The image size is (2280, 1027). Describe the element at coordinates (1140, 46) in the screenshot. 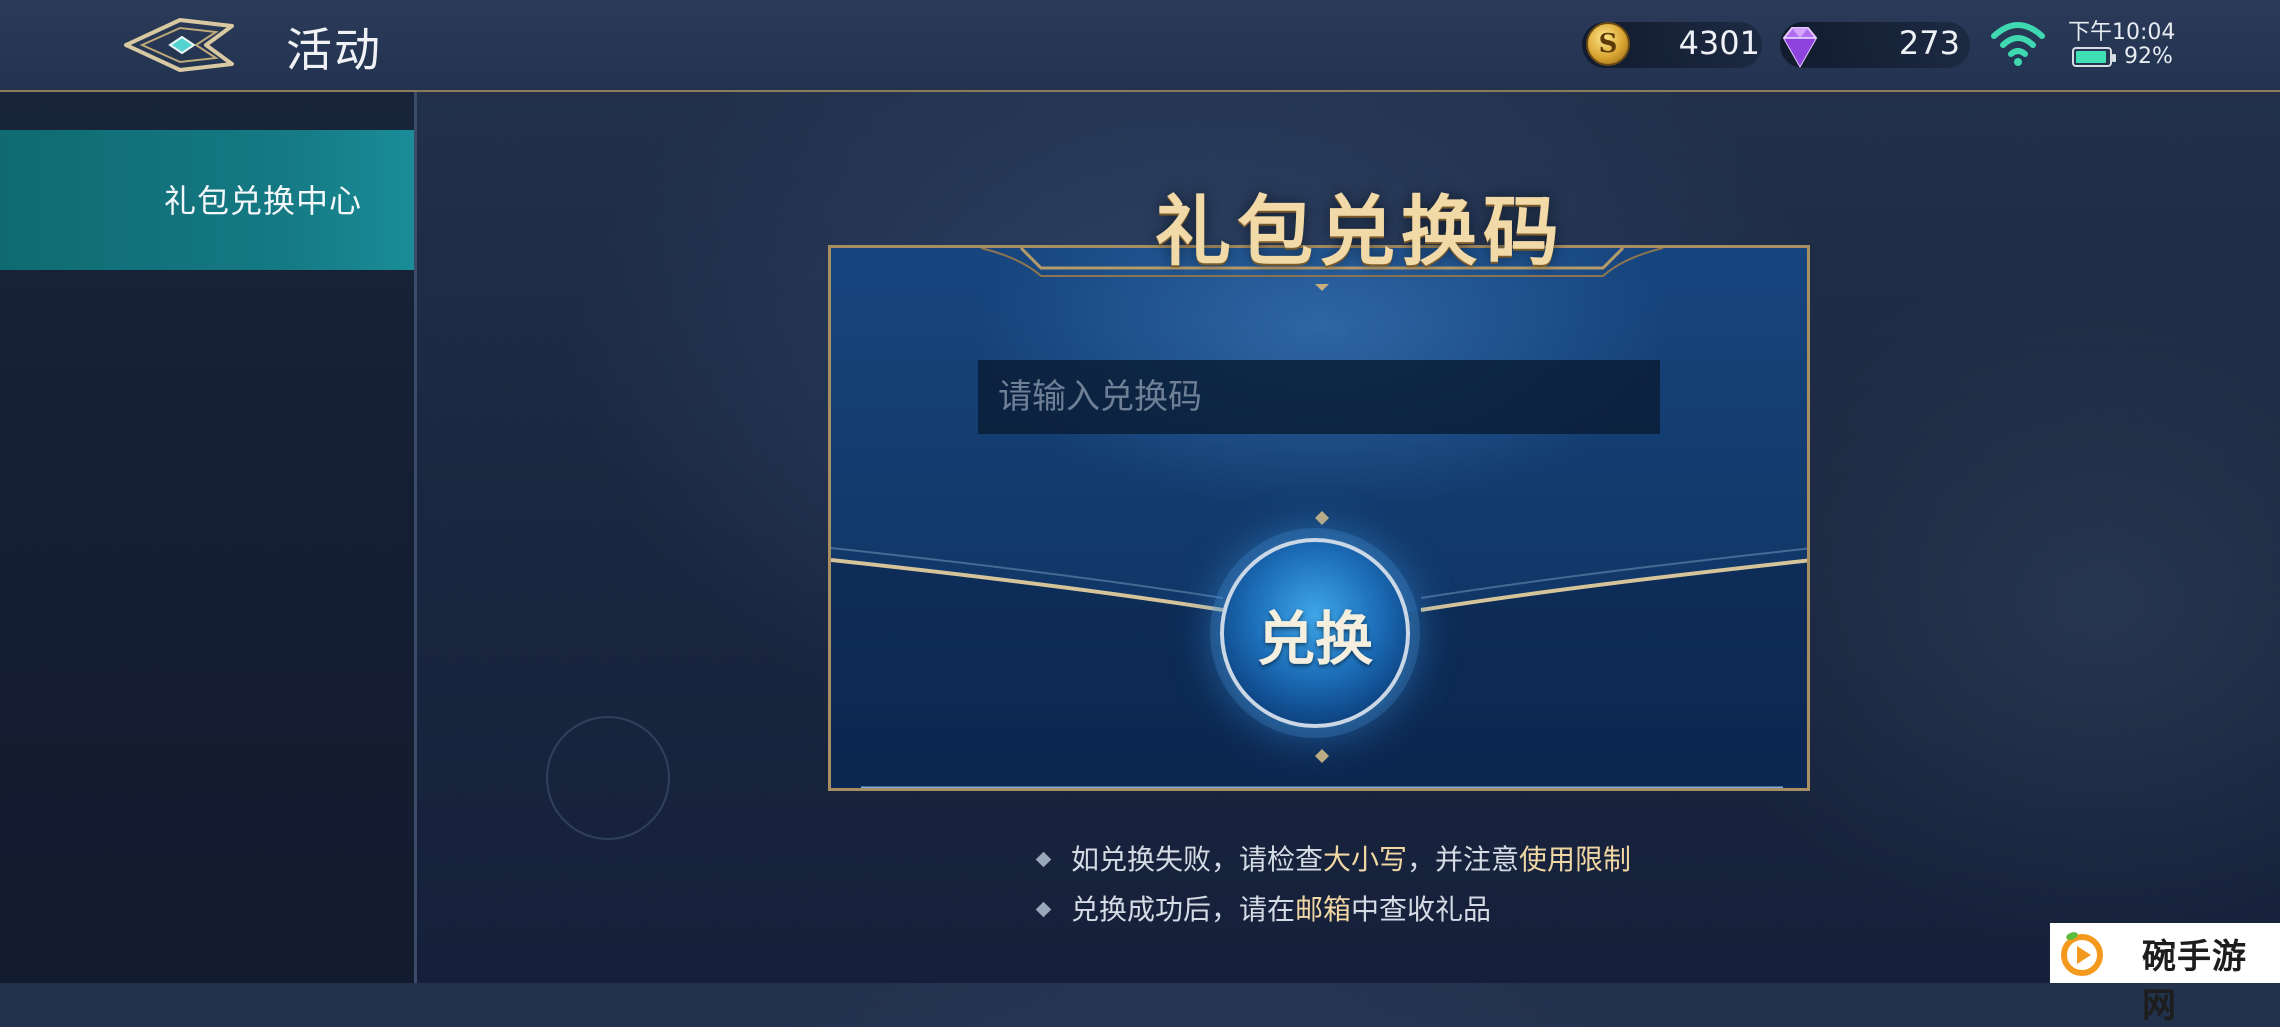

I see `top-bar: 活动 S 4301 273 下午10:04 92%` at that location.